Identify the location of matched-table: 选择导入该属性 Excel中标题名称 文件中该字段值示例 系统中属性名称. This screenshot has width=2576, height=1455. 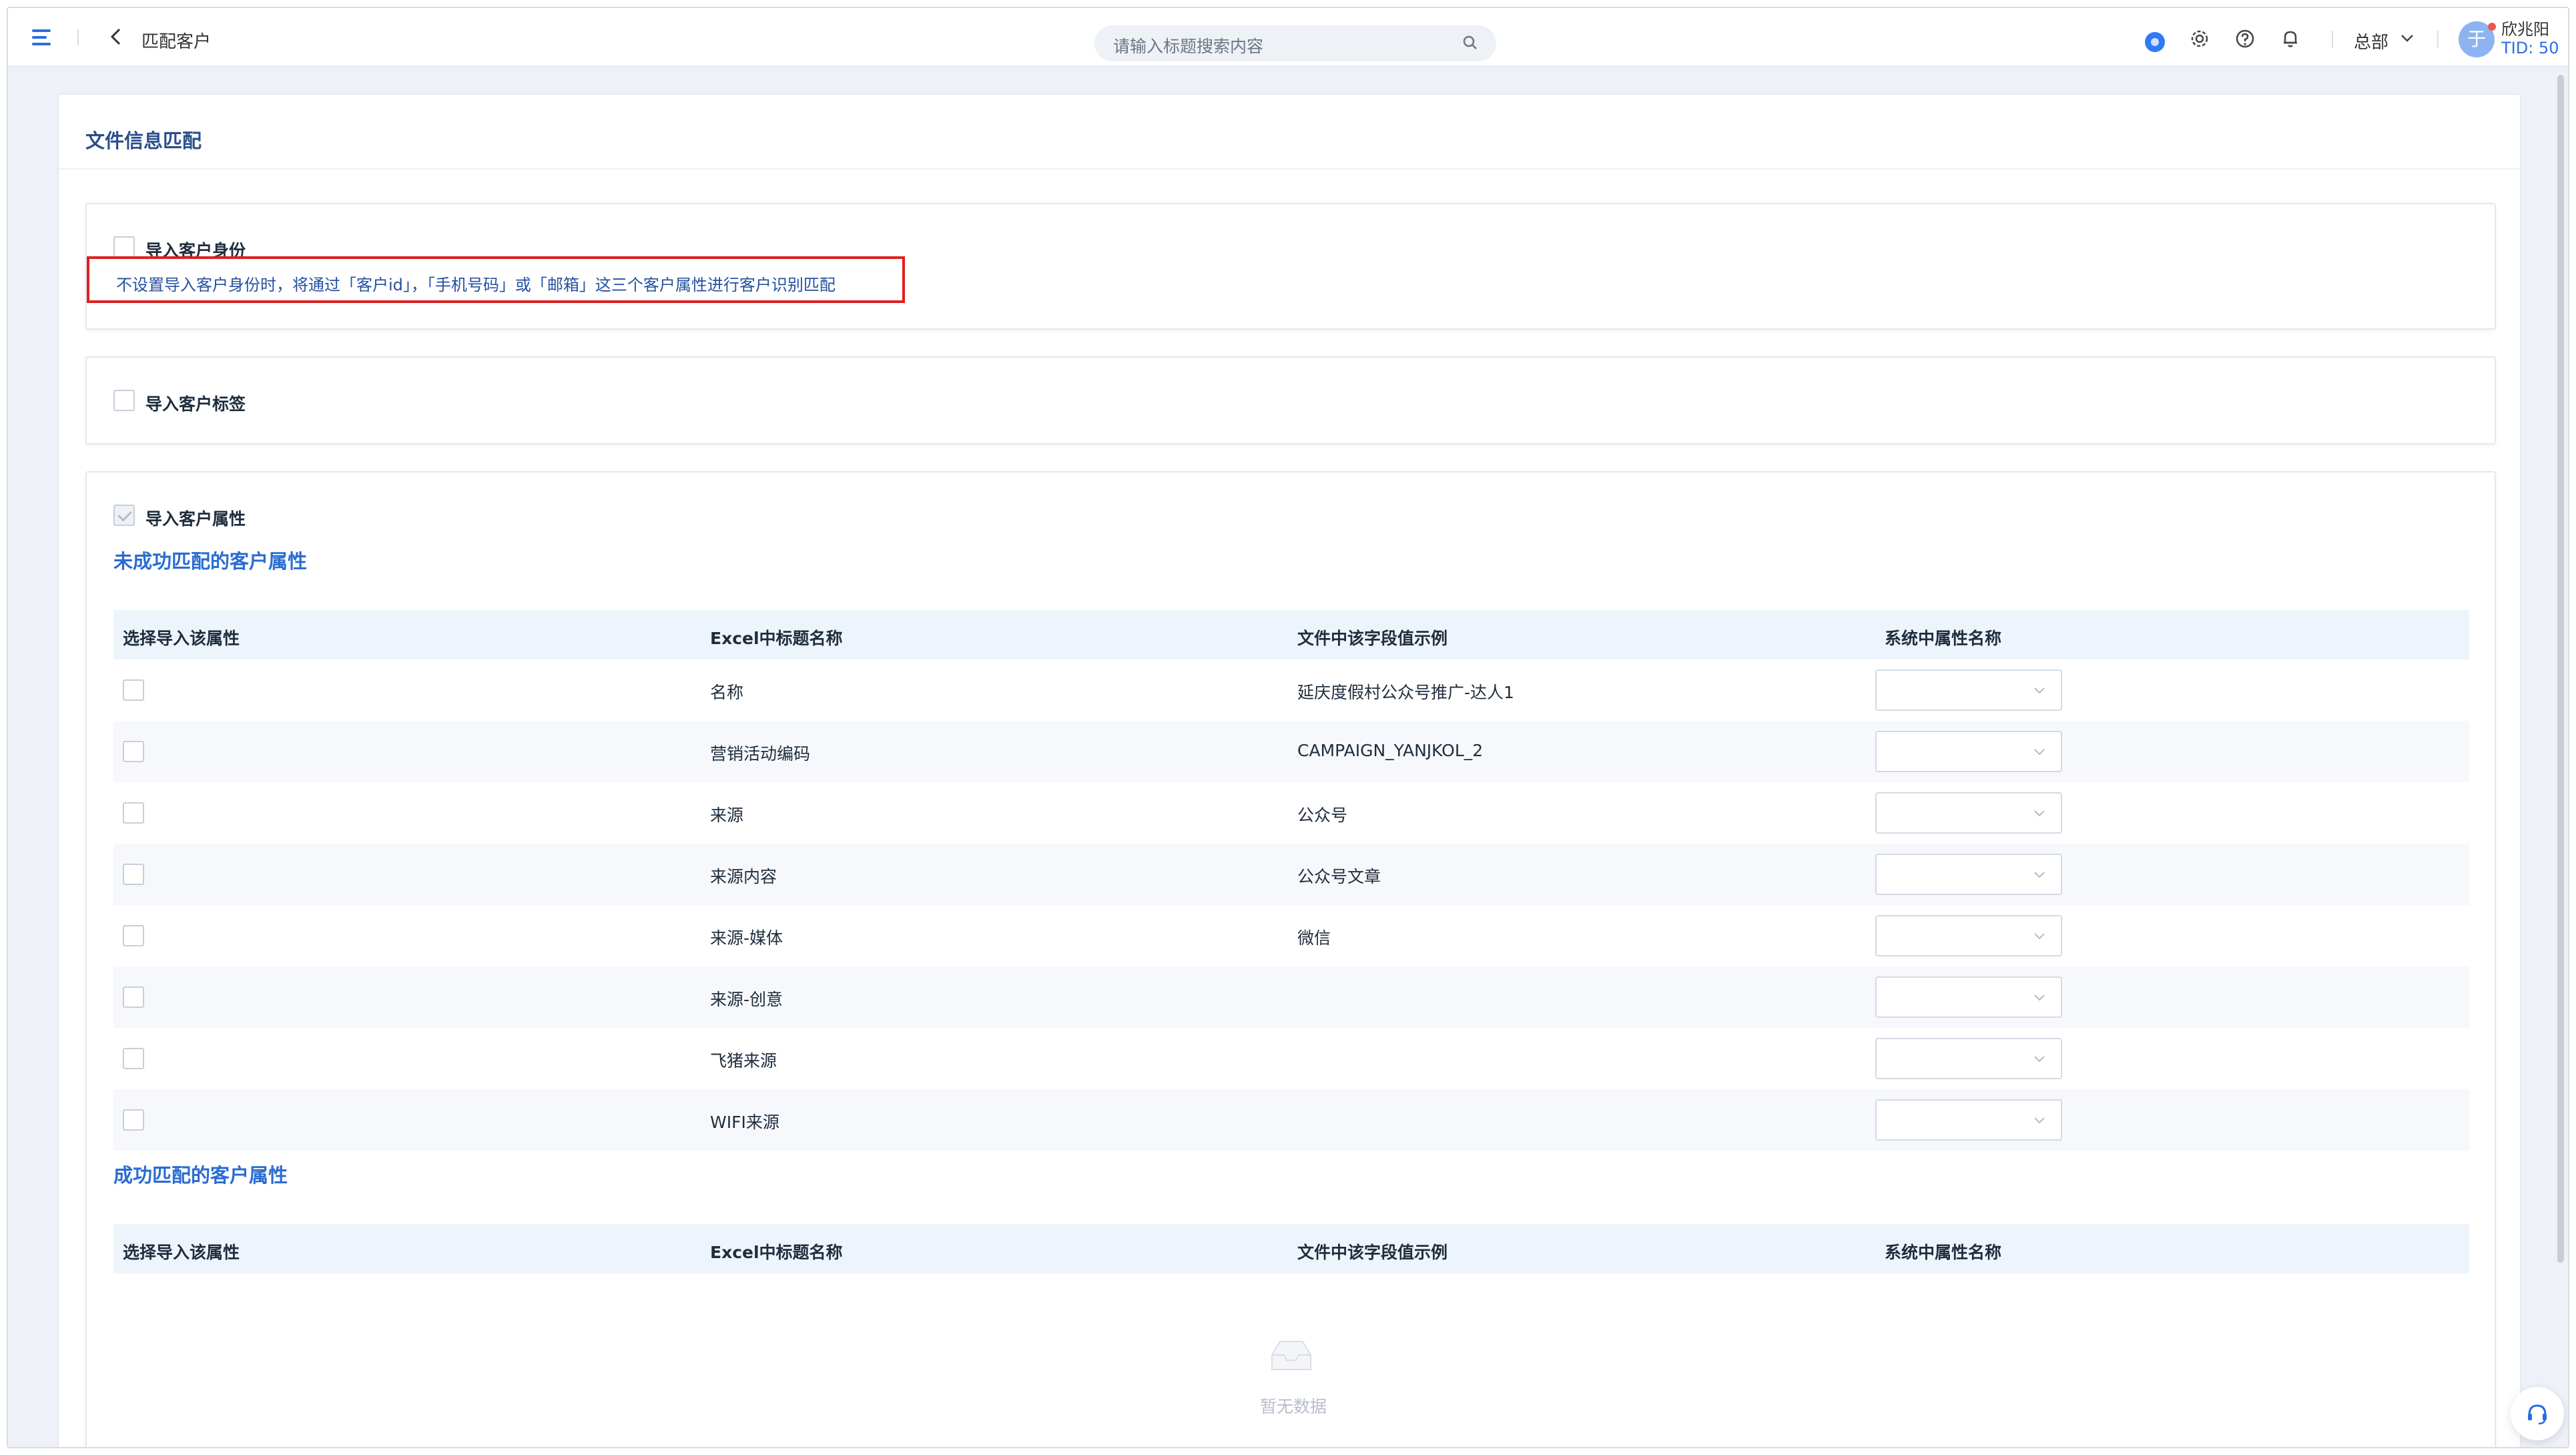
(1291, 1249).